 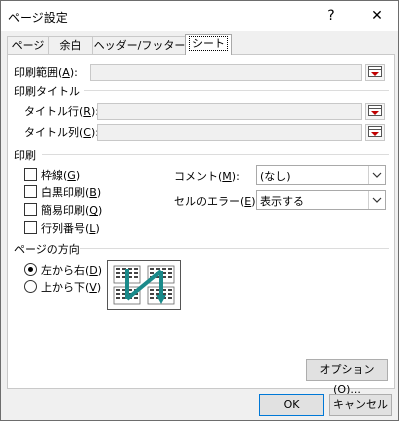 I want to click on tab-page: ページ, so click(x=28, y=45).